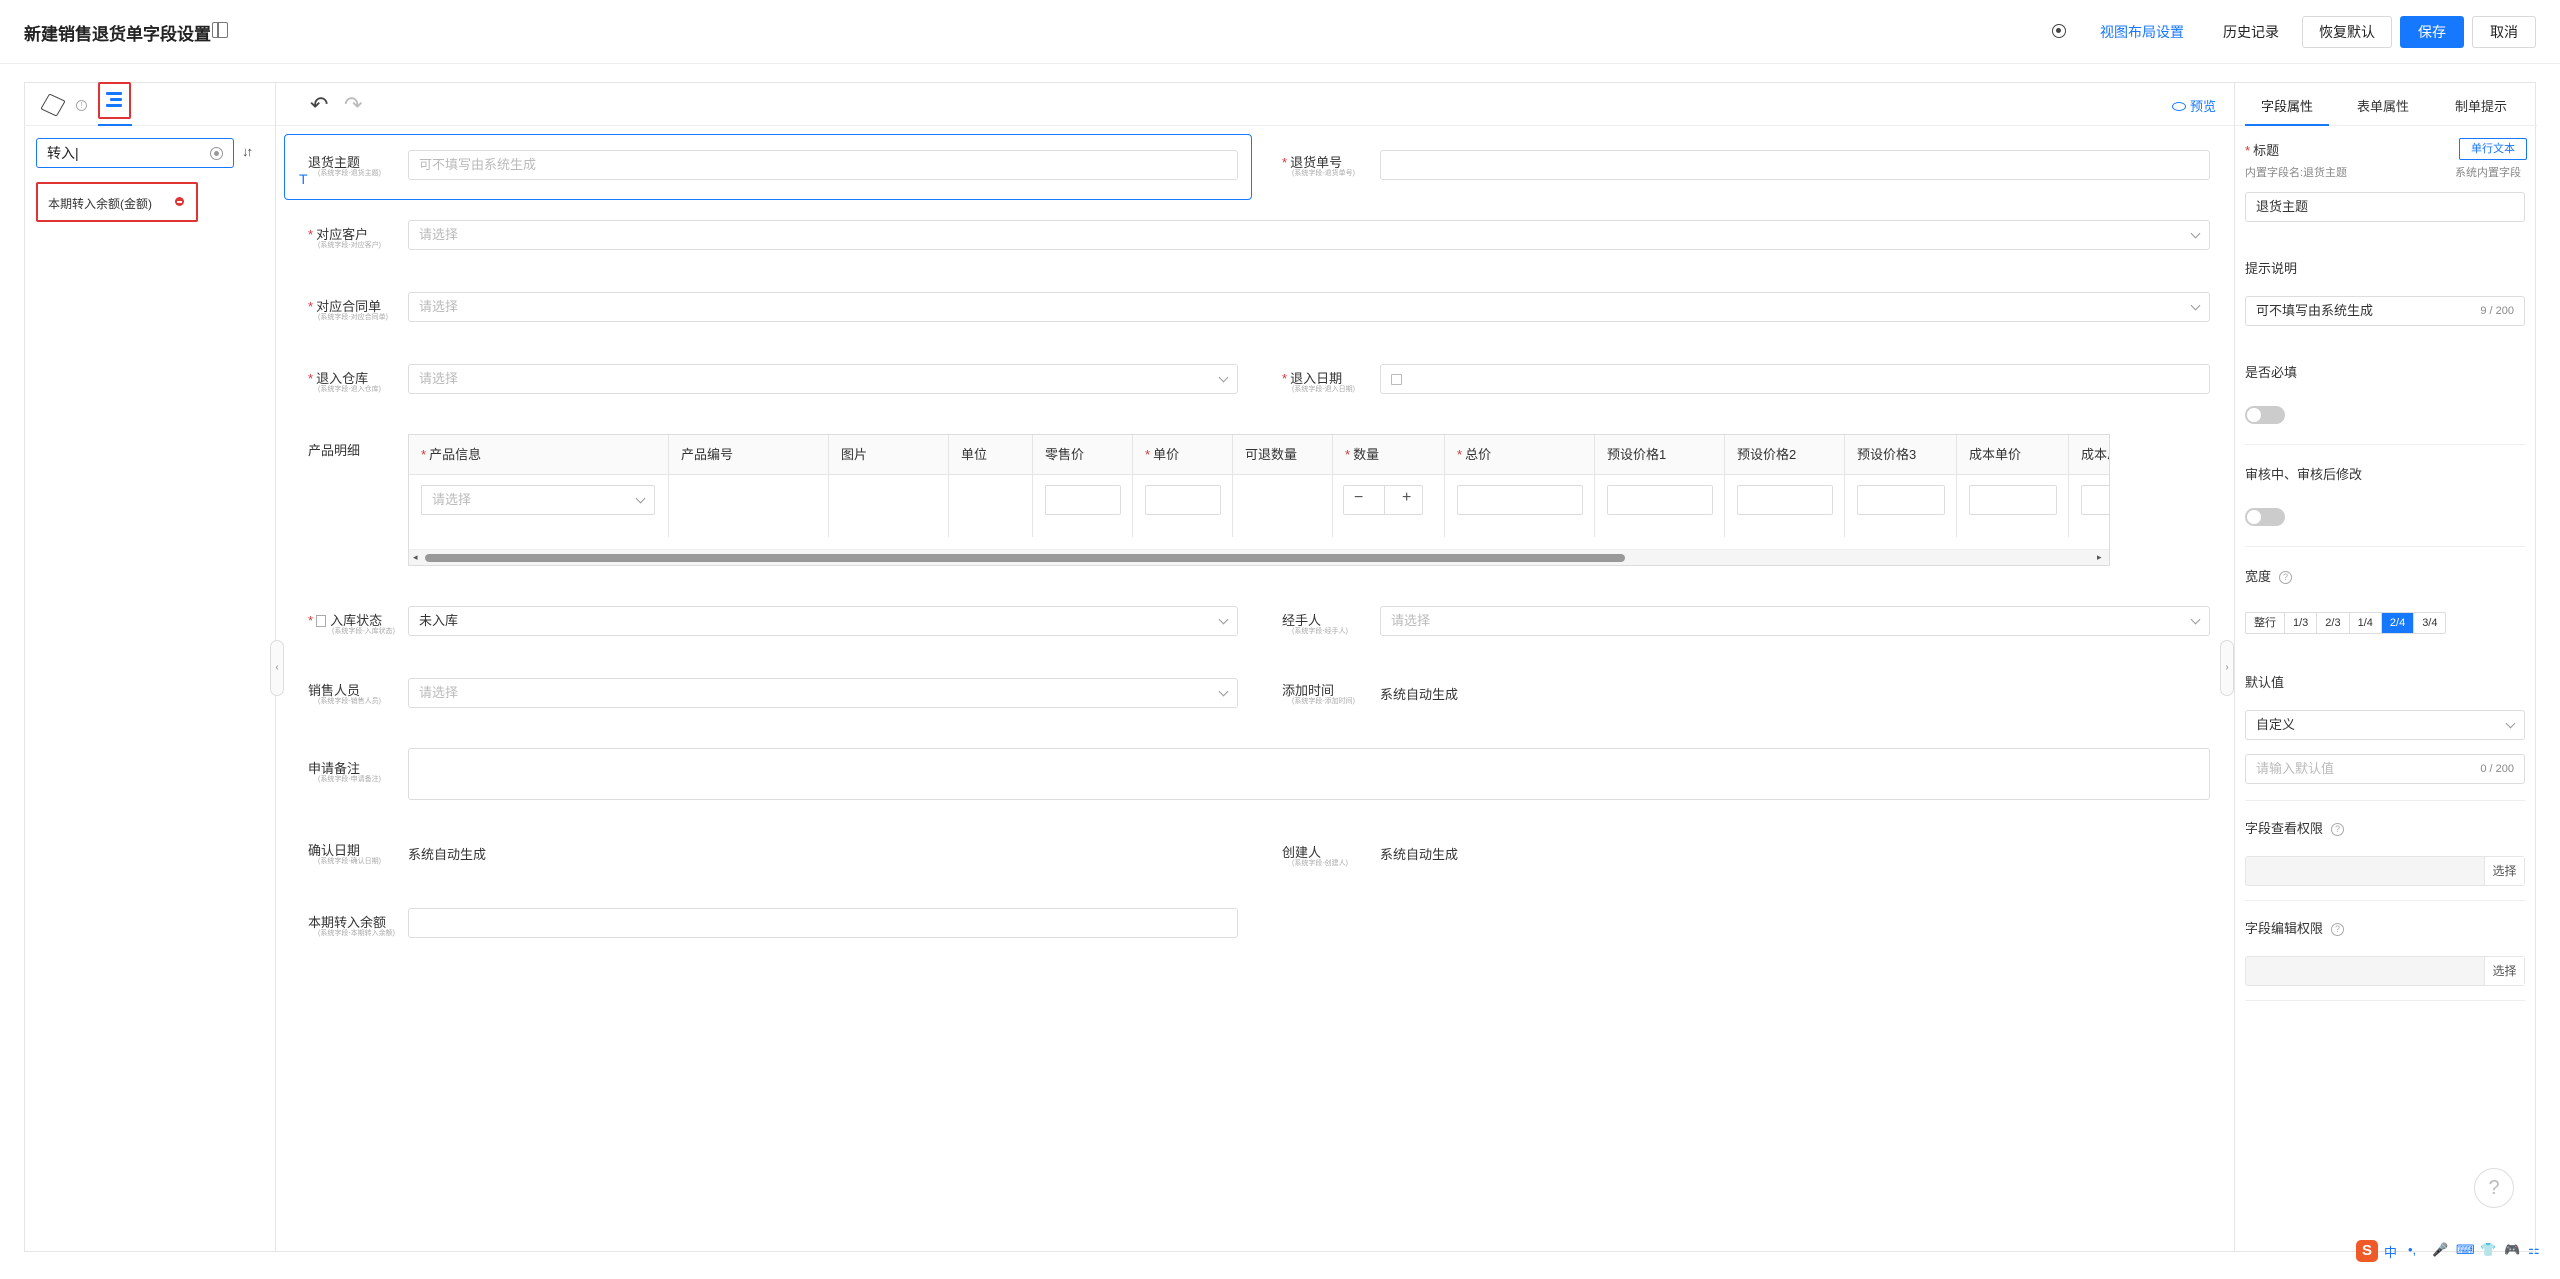 The image size is (2560, 1279). I want to click on tab-tips: 制单提示, so click(2481, 105).